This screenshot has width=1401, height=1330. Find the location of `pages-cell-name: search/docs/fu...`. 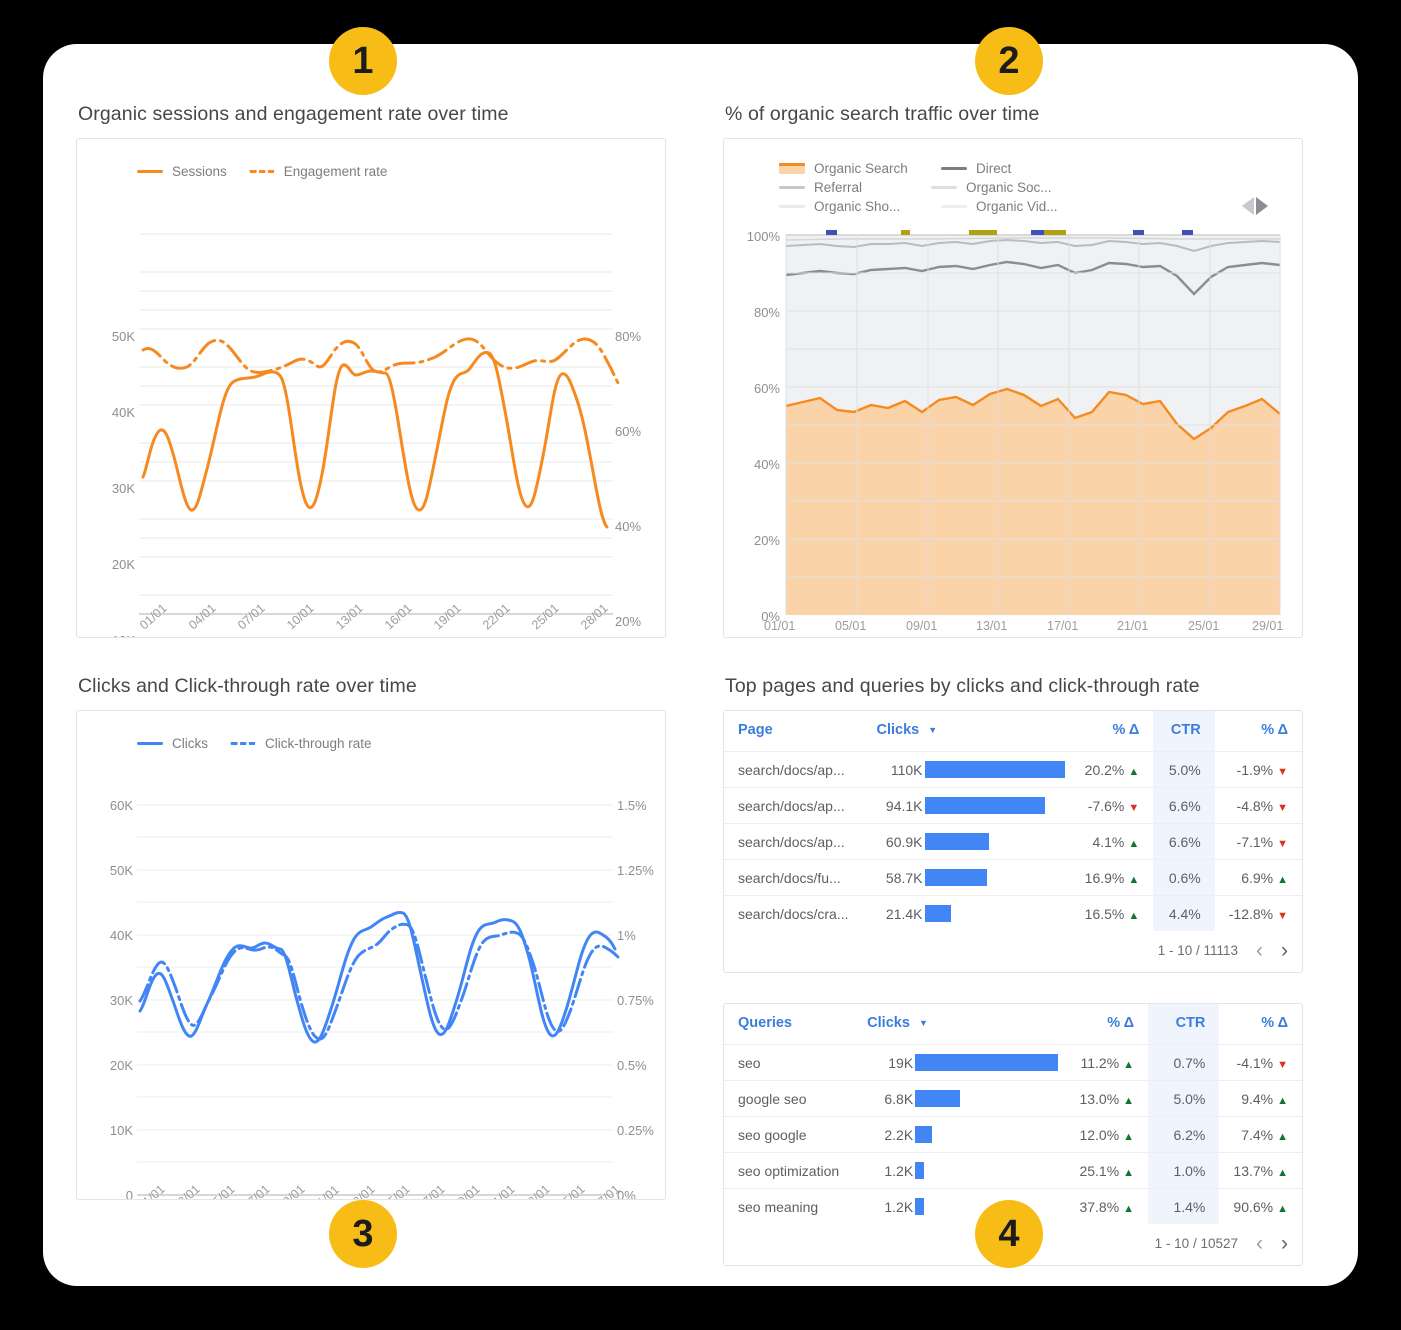

pages-cell-name: search/docs/fu... is located at coordinates (793, 877).